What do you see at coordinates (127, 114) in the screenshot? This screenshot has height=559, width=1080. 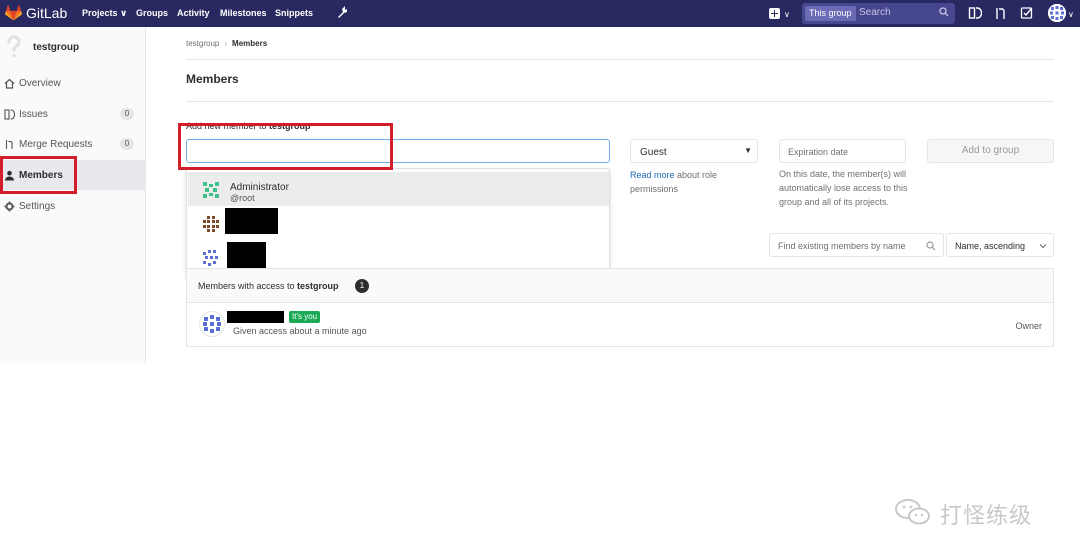 I see `issues-count-badge: 0` at bounding box center [127, 114].